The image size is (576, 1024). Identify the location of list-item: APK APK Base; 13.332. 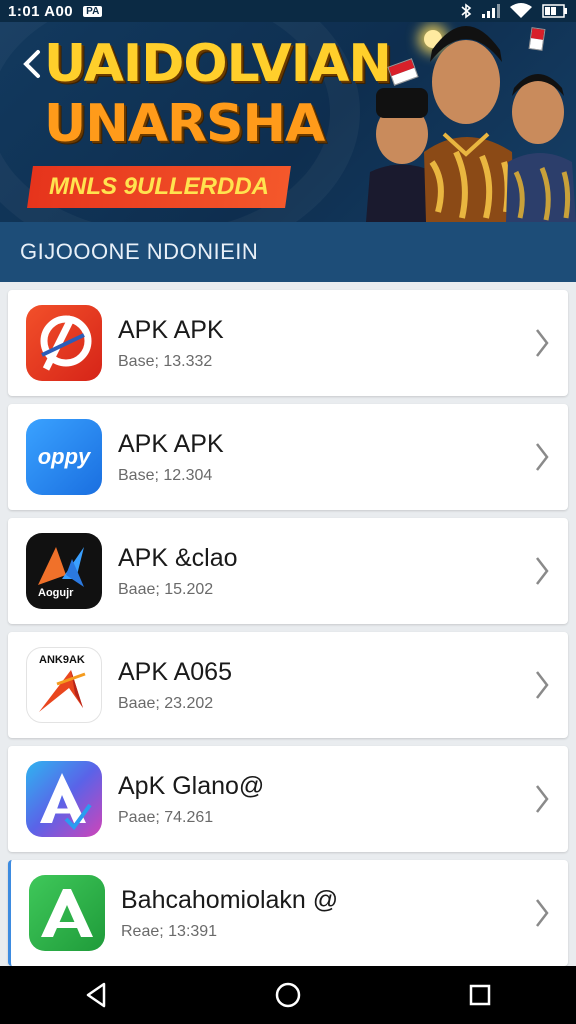
(288, 343).